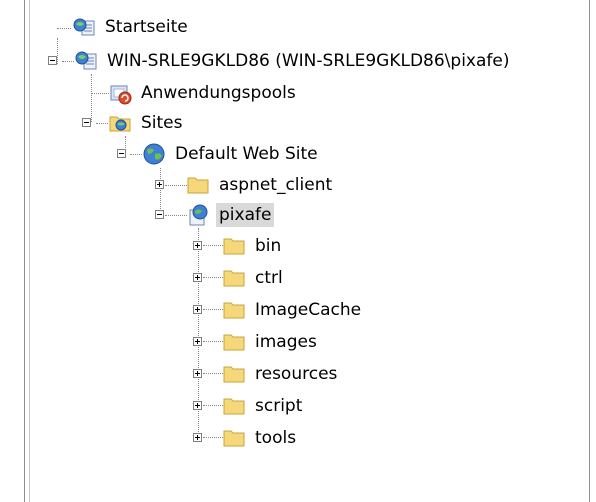 This screenshot has width=596, height=502. What do you see at coordinates (254, 278) in the screenshot?
I see `tree-item-folder: ctrl` at bounding box center [254, 278].